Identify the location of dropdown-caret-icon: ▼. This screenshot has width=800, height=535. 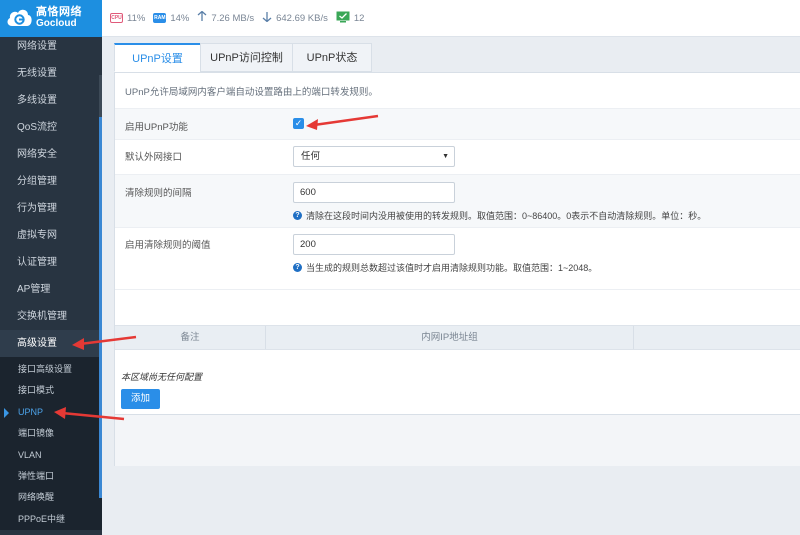
(445, 156).